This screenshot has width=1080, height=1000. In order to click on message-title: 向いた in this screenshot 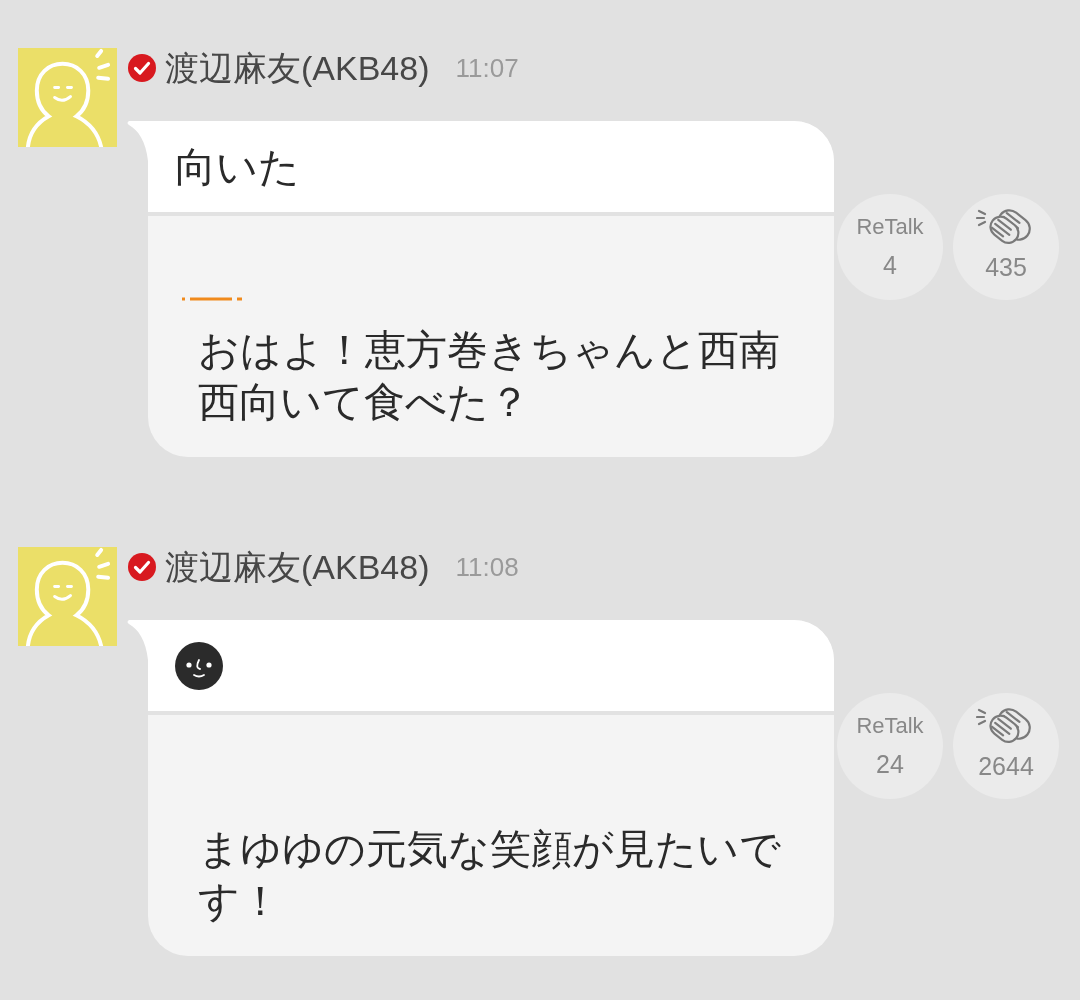, I will do `click(237, 167)`.